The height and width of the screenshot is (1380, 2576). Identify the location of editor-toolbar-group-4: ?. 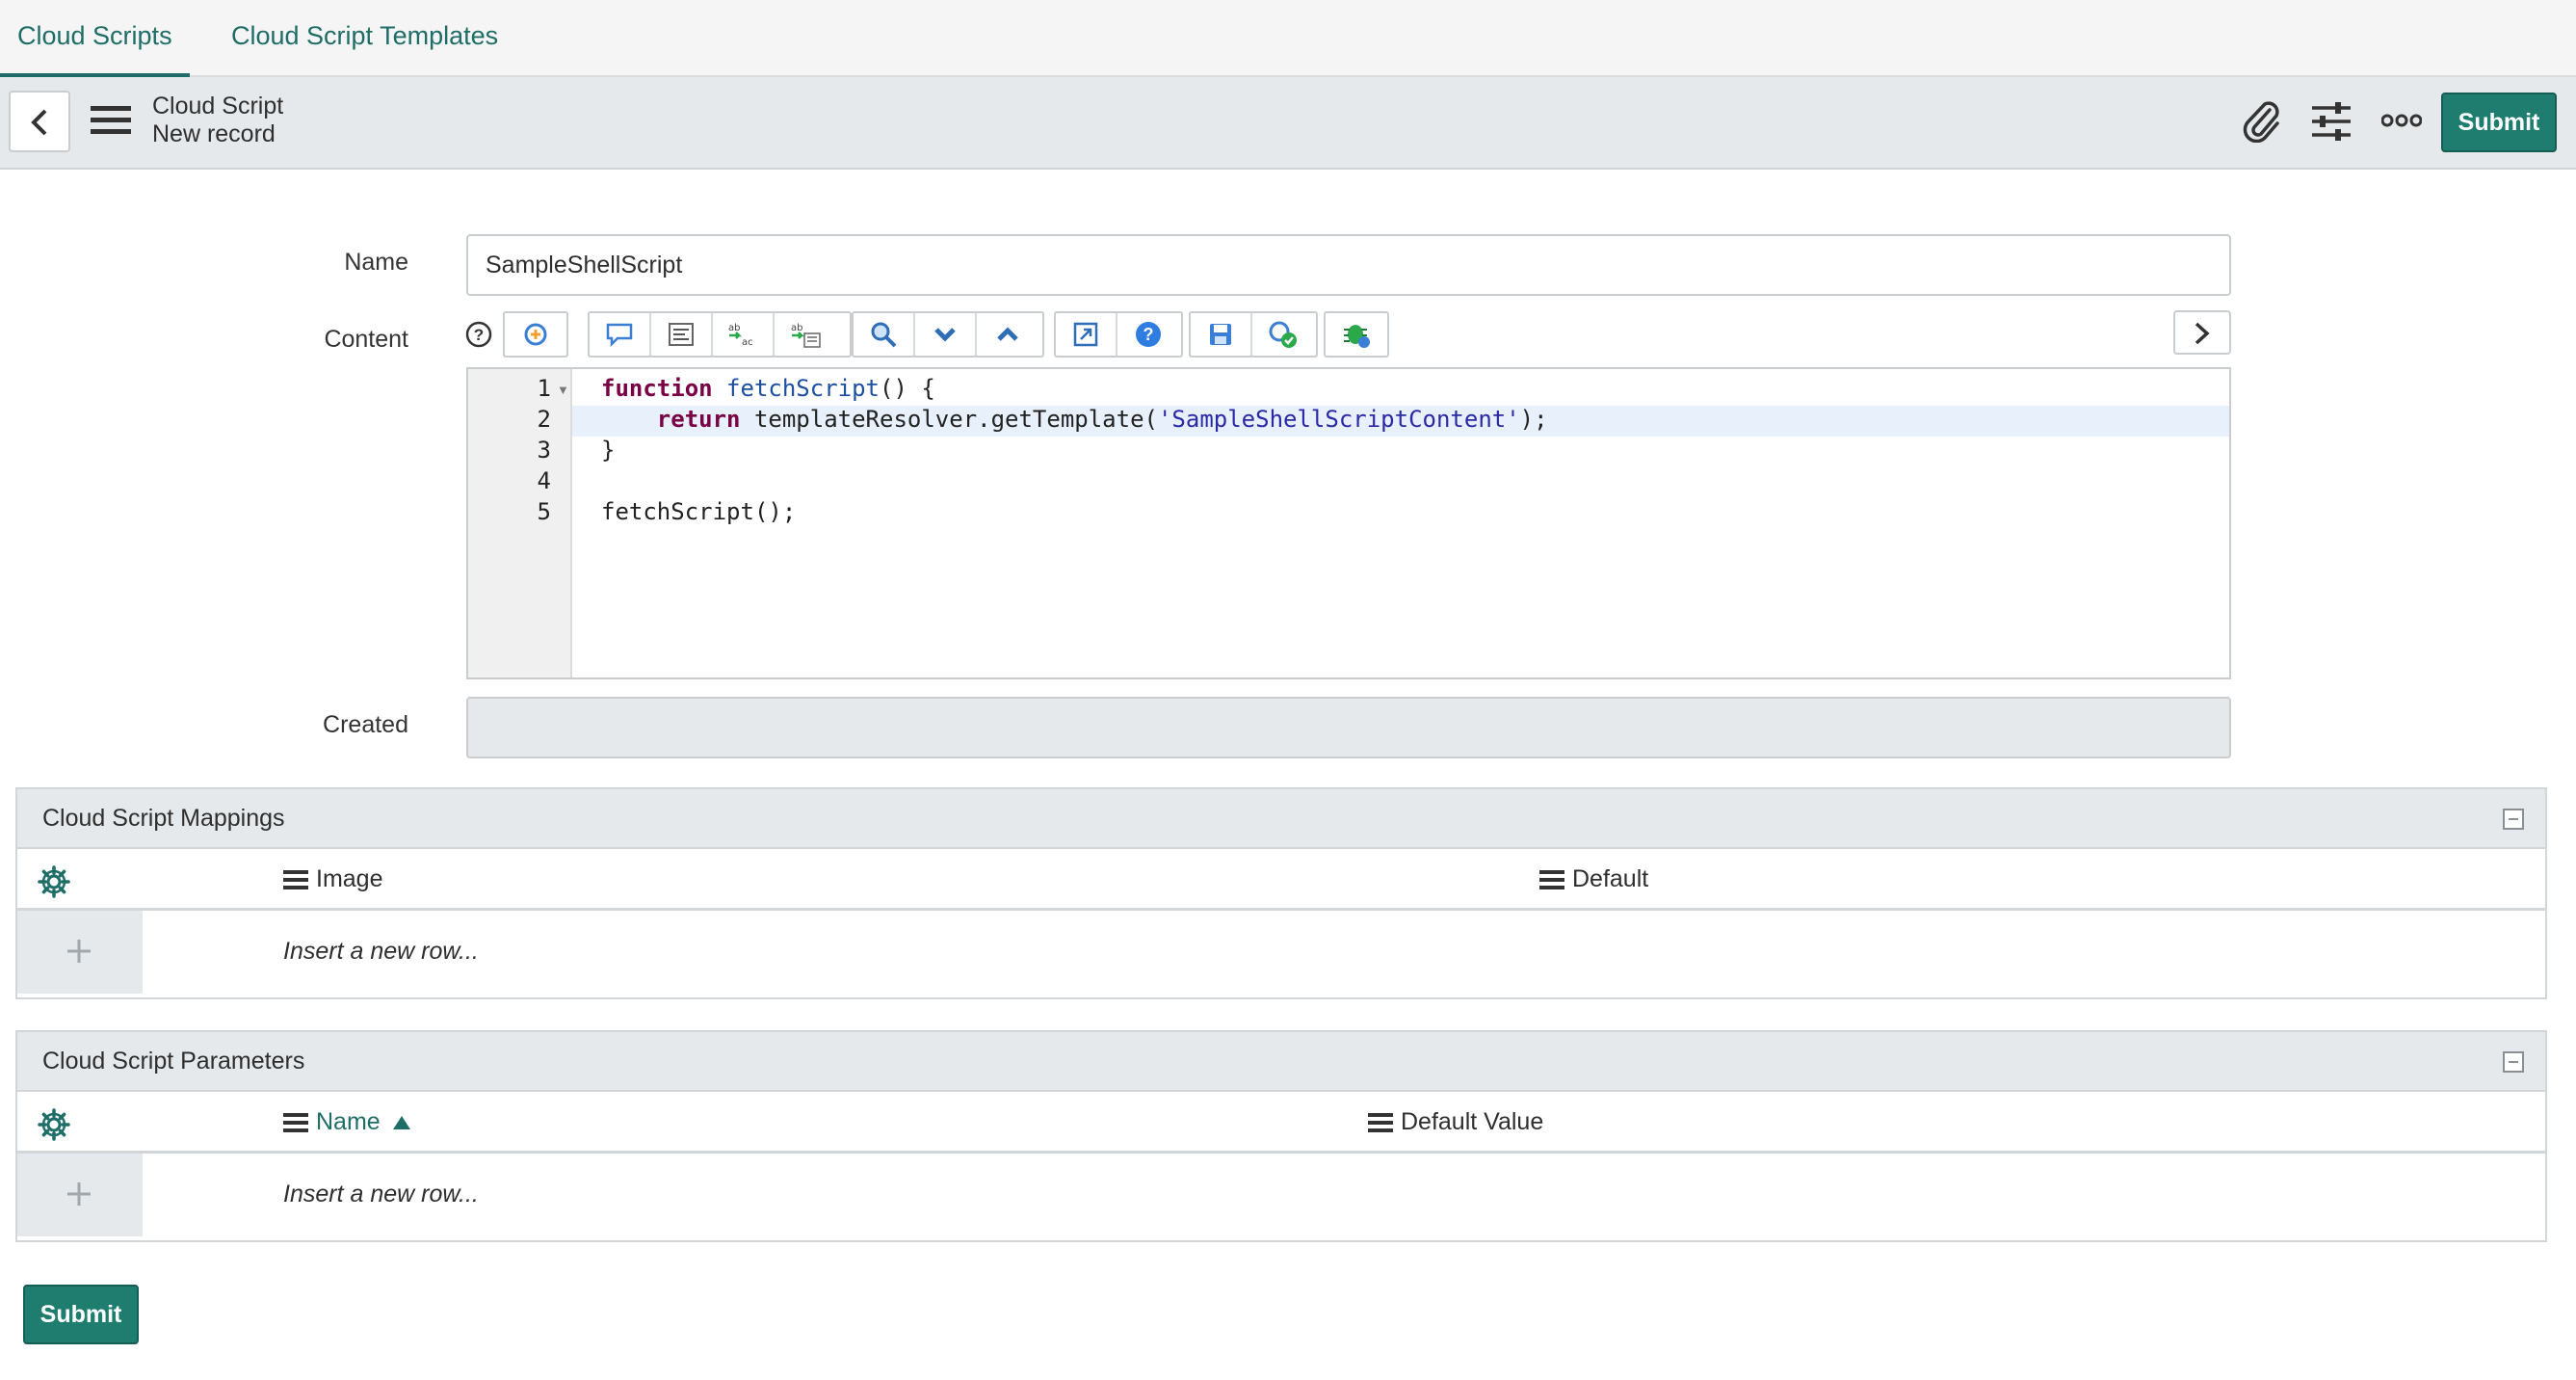
(1119, 335).